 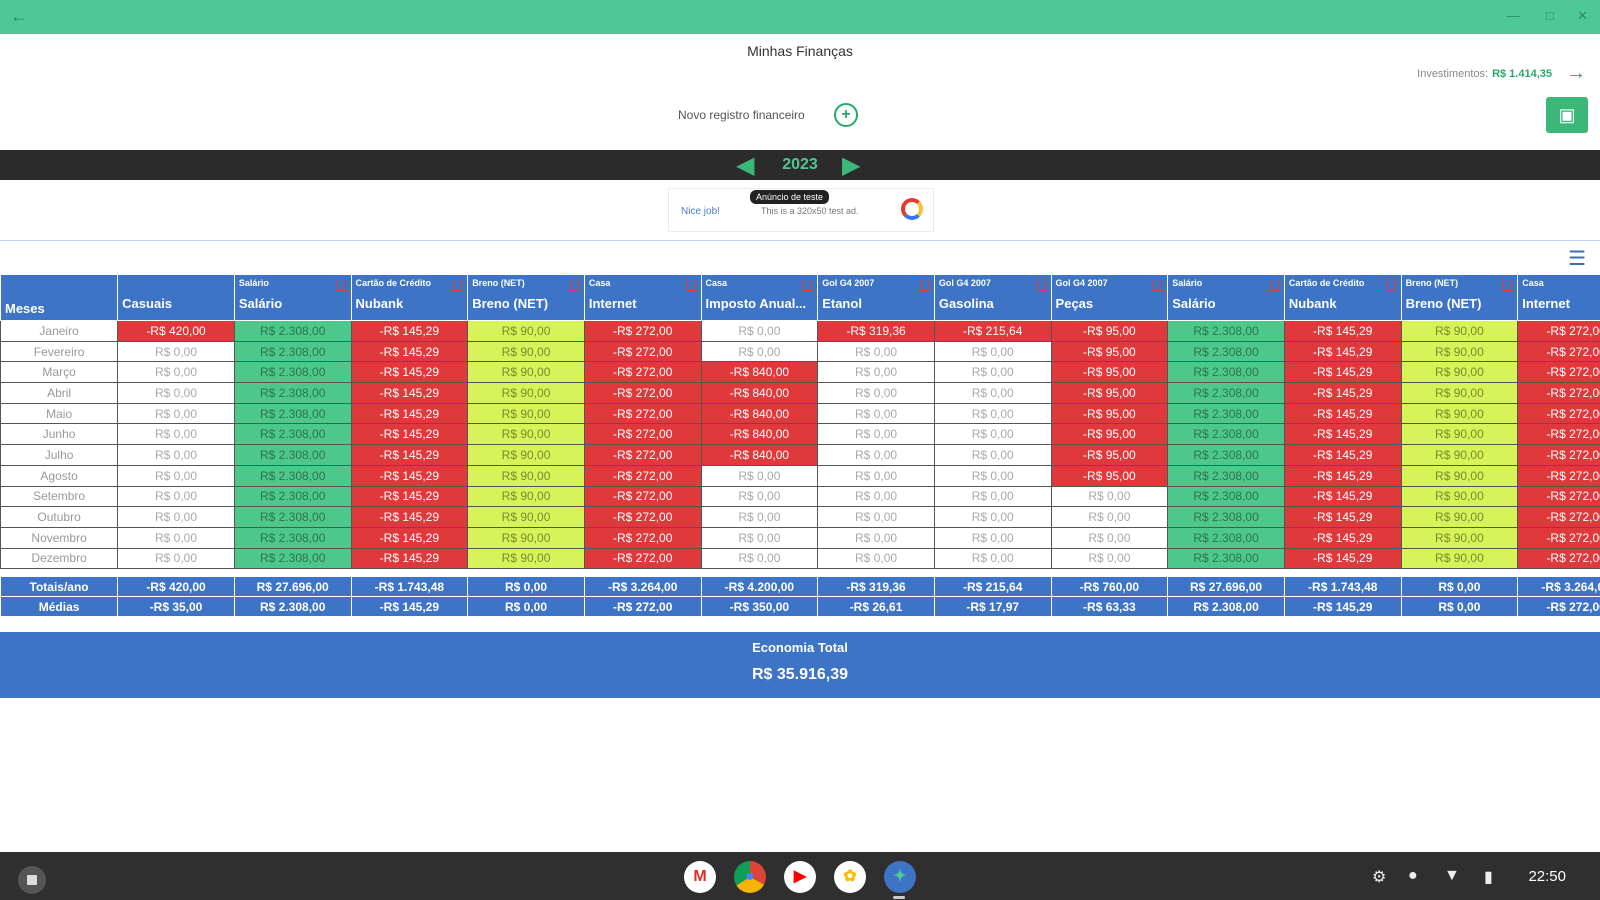 I want to click on column-header: Casa Internet, so click(x=1558, y=297).